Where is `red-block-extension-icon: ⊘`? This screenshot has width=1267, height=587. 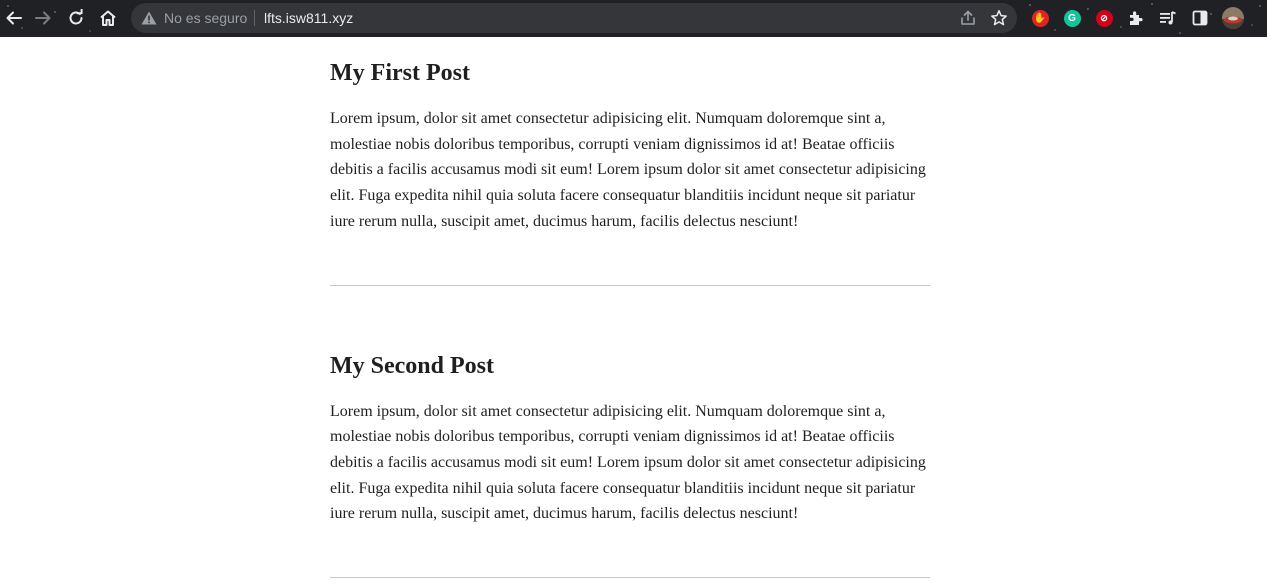
red-block-extension-icon: ⊘ is located at coordinates (1104, 18).